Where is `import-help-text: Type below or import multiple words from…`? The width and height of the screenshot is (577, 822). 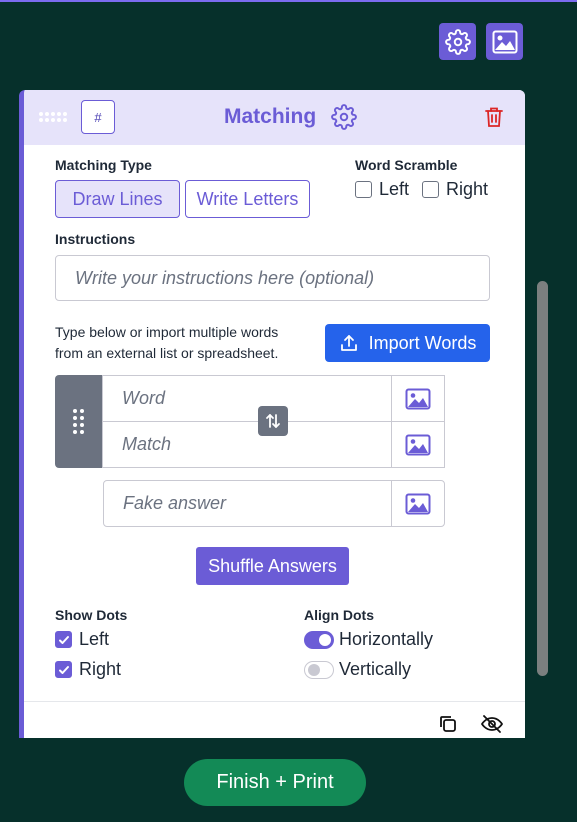
import-help-text: Type below or import multiple words from… is located at coordinates (167, 342).